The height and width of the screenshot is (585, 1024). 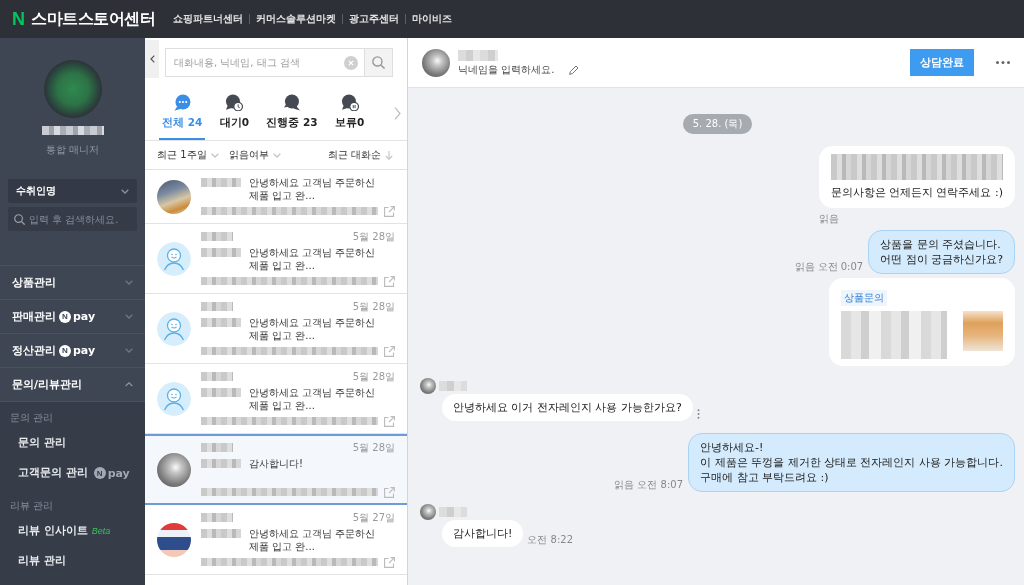 I want to click on sort-button: 최근 대화순, so click(x=360, y=155).